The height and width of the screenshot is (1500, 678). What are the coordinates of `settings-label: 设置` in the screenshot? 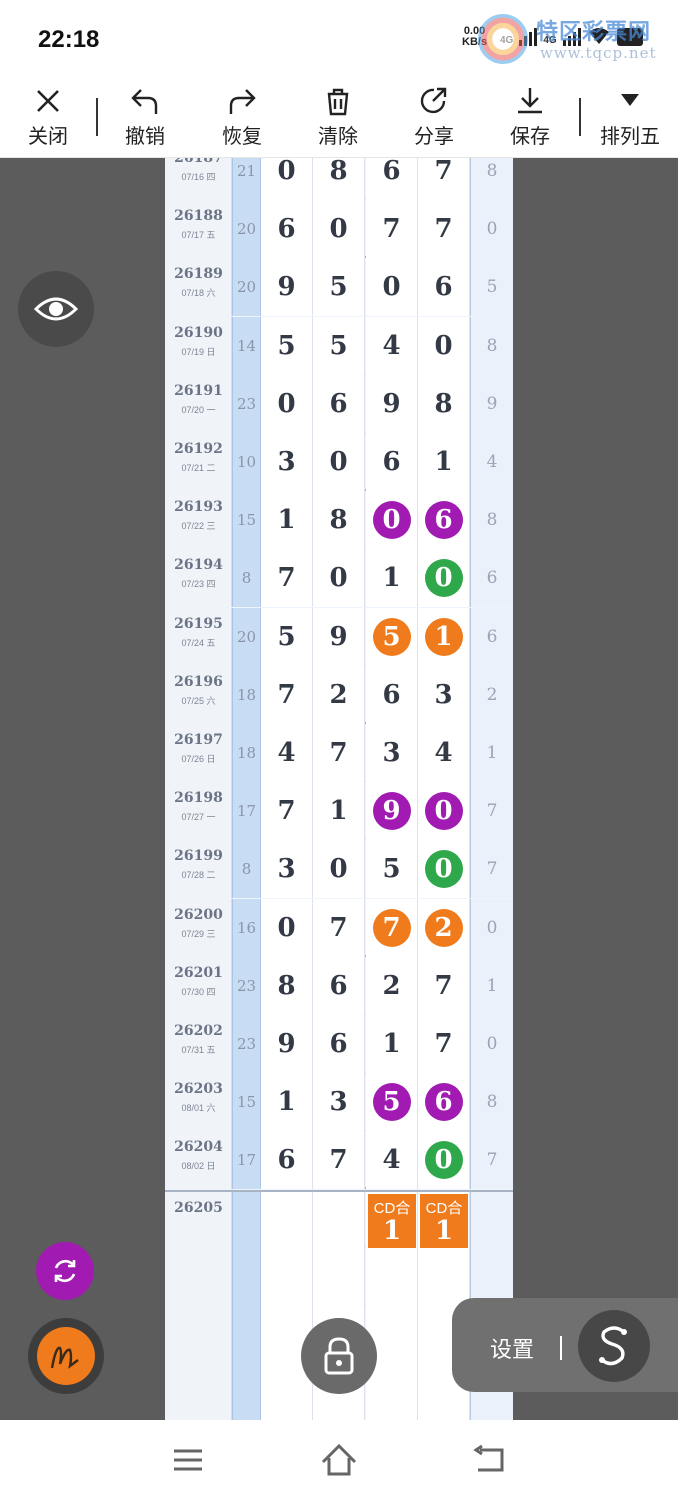 It's located at (512, 1348).